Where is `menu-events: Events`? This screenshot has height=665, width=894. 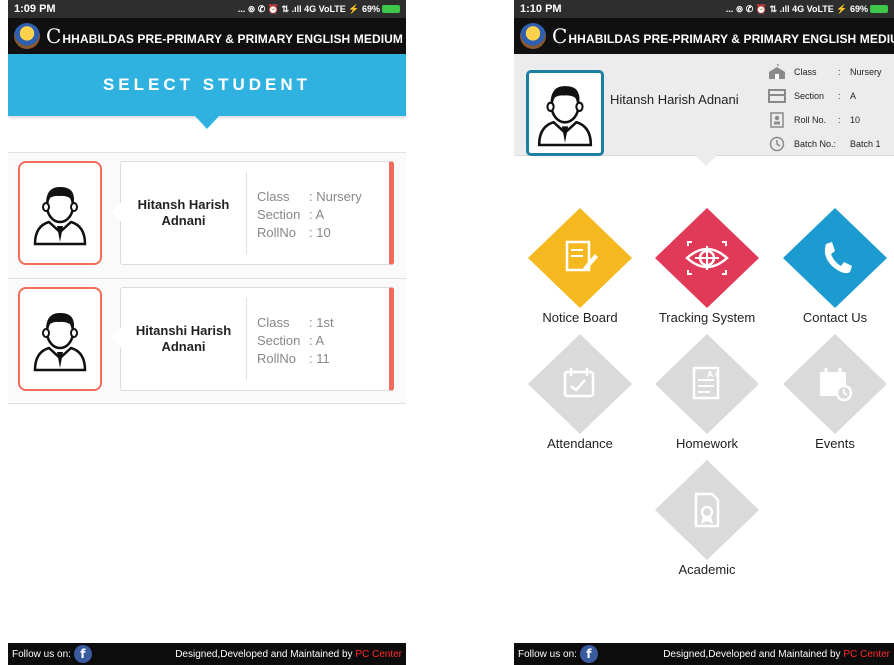
menu-events: Events is located at coordinates (835, 391).